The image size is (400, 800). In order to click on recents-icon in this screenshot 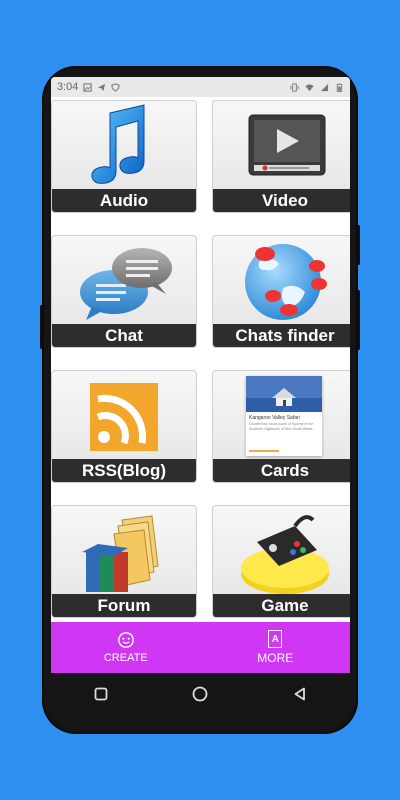, I will do `click(101, 694)`.